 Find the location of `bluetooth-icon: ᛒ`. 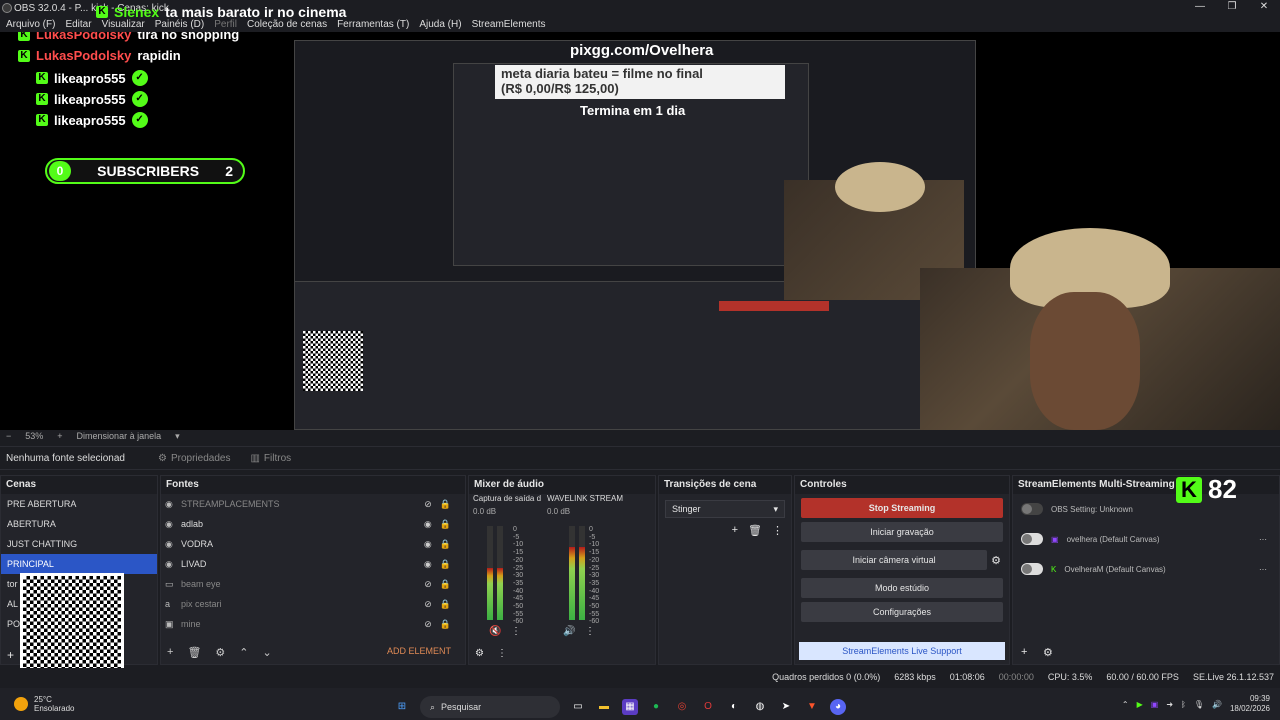

bluetooth-icon: ᛒ is located at coordinates (1183, 704).